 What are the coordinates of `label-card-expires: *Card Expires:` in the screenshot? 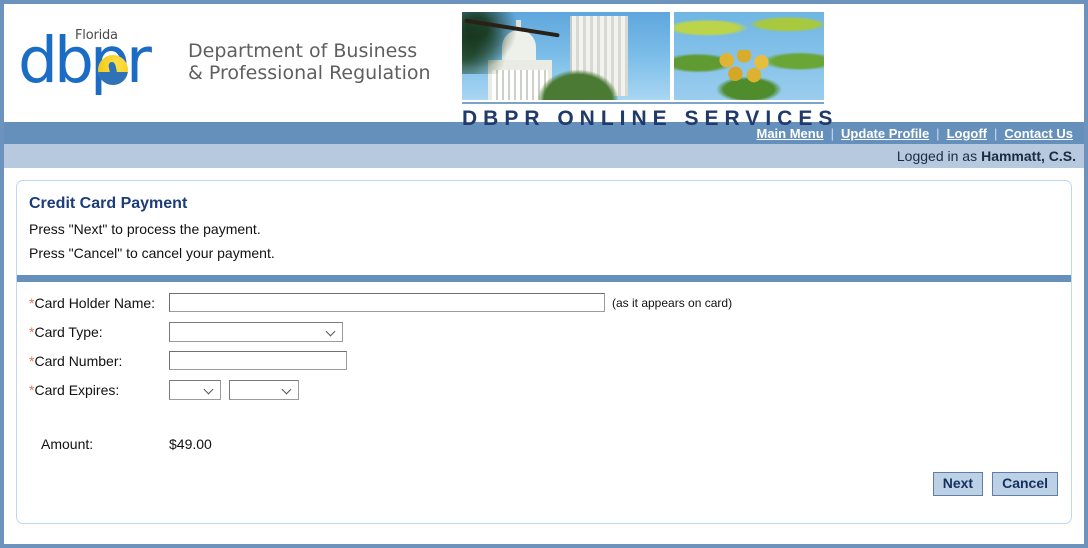 It's located at (93, 390).